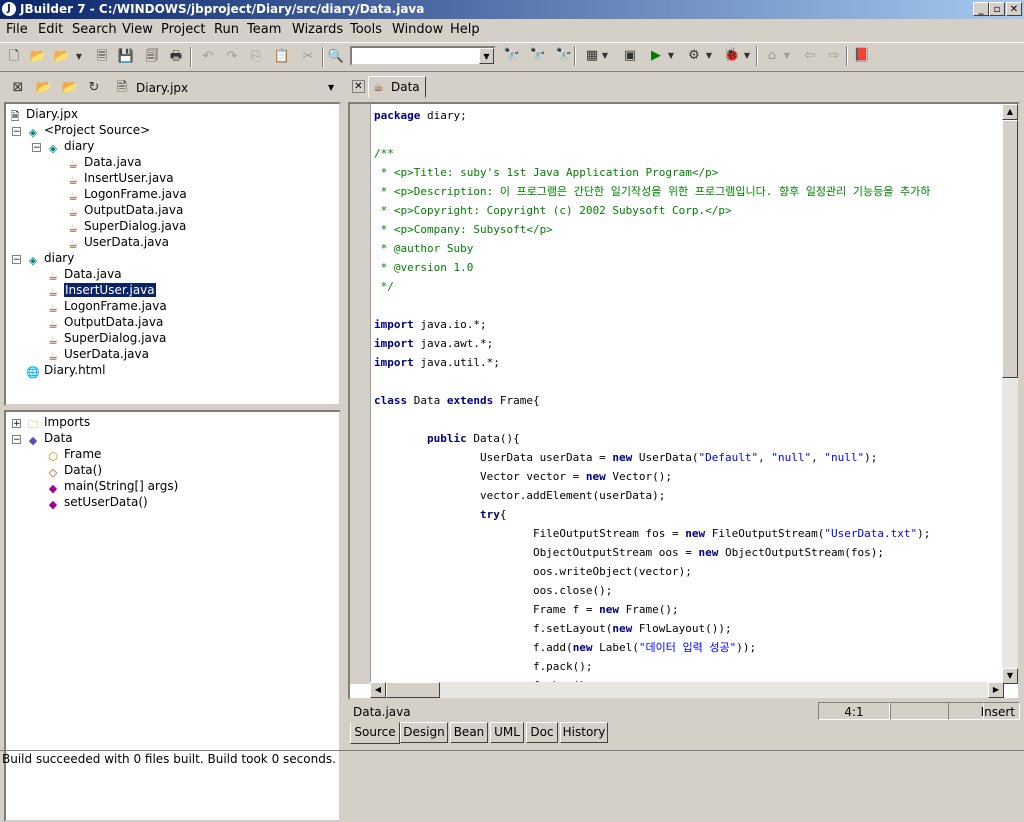  I want to click on expand-icon: +, so click(16, 424).